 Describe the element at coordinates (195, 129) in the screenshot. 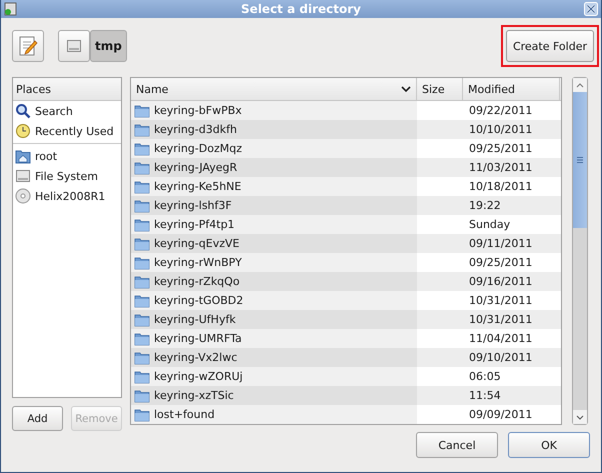

I see `folder-name: keyring-d3dkfh` at that location.